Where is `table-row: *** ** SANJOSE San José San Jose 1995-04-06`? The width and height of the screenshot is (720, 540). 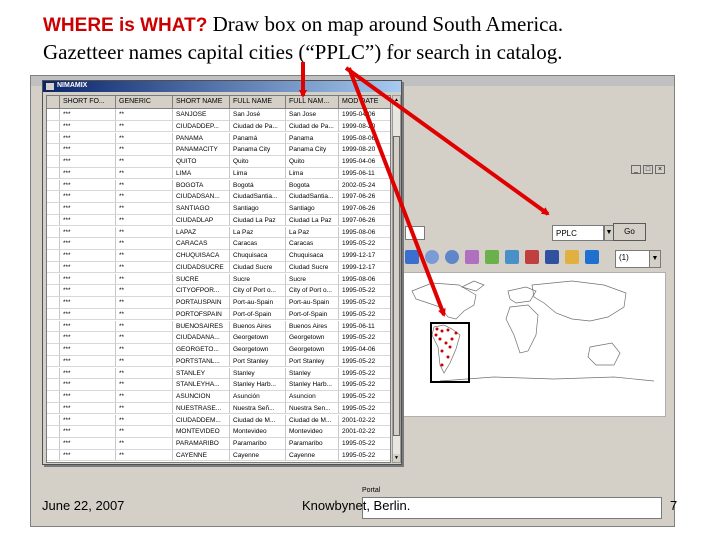
table-row: *** ** SANJOSE San José San Jose 1995-04-06 is located at coordinates (218, 115).